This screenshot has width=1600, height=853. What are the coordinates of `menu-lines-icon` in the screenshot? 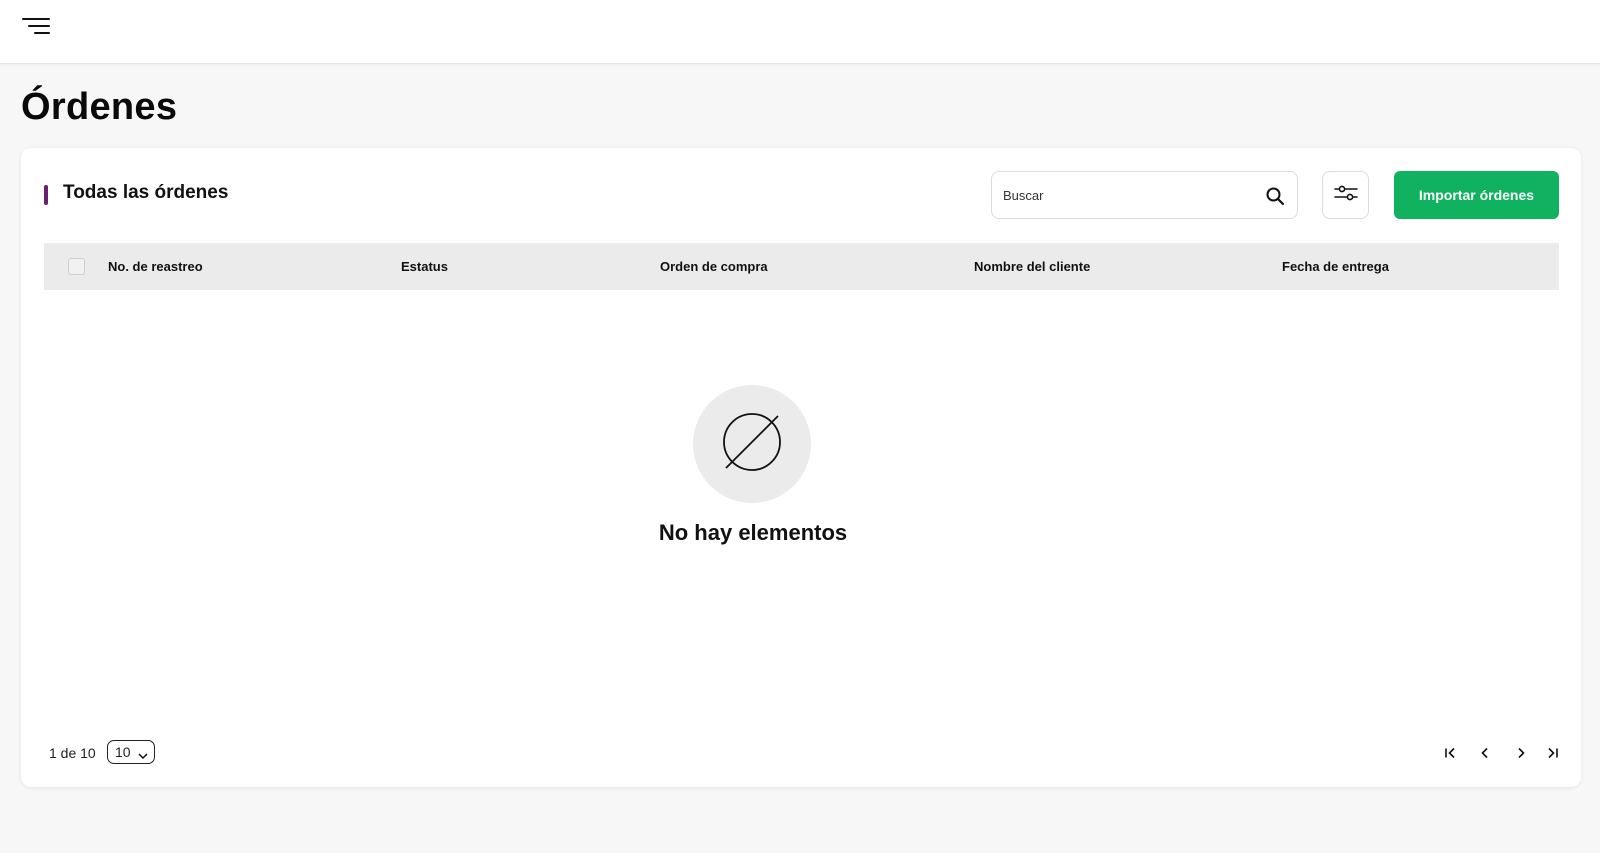 It's located at (36, 27).